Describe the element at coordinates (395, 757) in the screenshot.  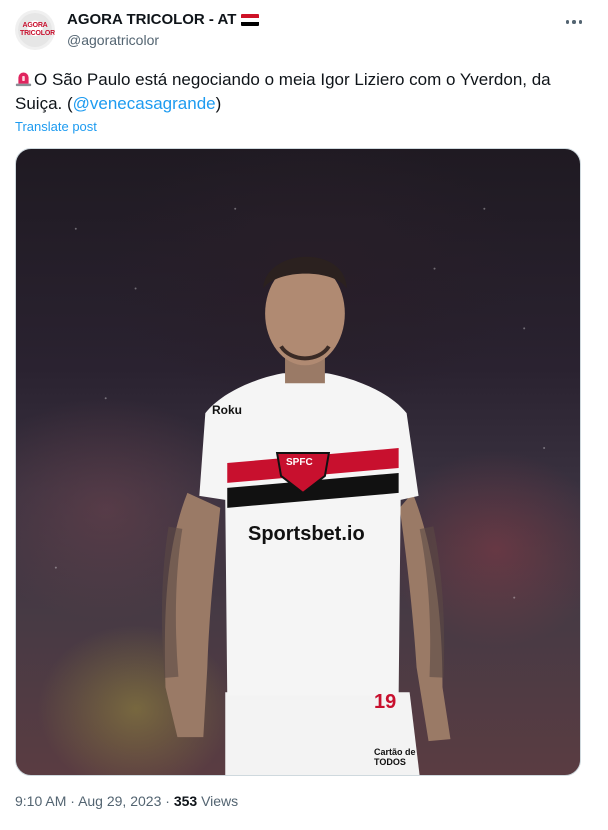
I see `shorts-sponsor: Cartão de TODOS` at that location.